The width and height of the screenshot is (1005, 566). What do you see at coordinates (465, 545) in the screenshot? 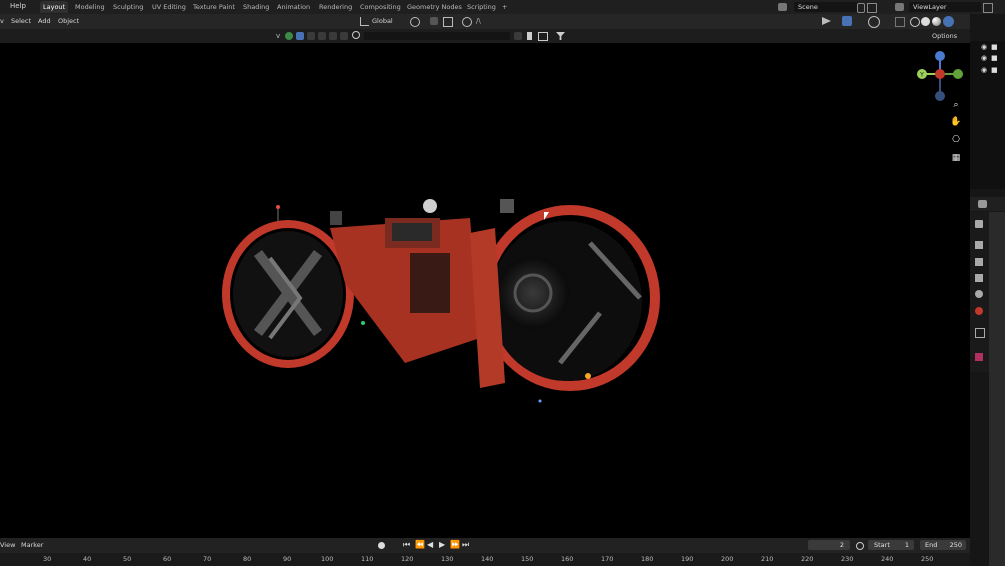
I see `jump-end-icon: ⏭` at bounding box center [465, 545].